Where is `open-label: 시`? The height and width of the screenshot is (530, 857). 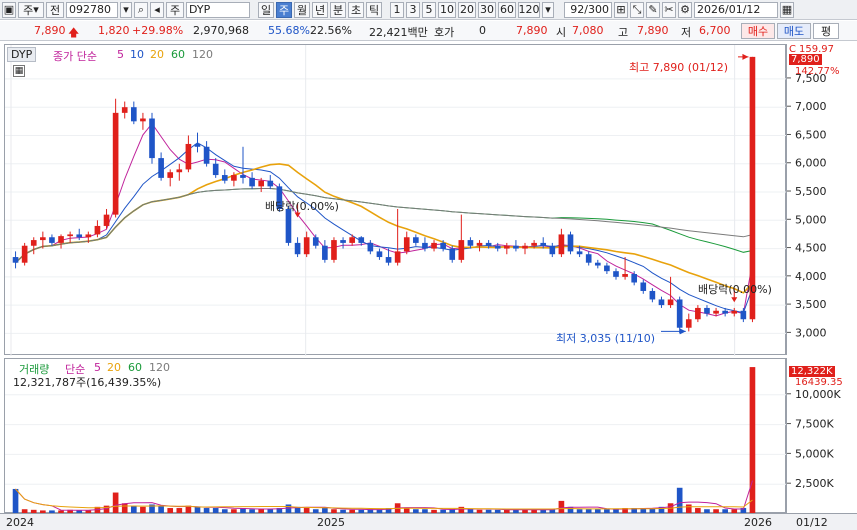 open-label: 시 is located at coordinates (561, 32).